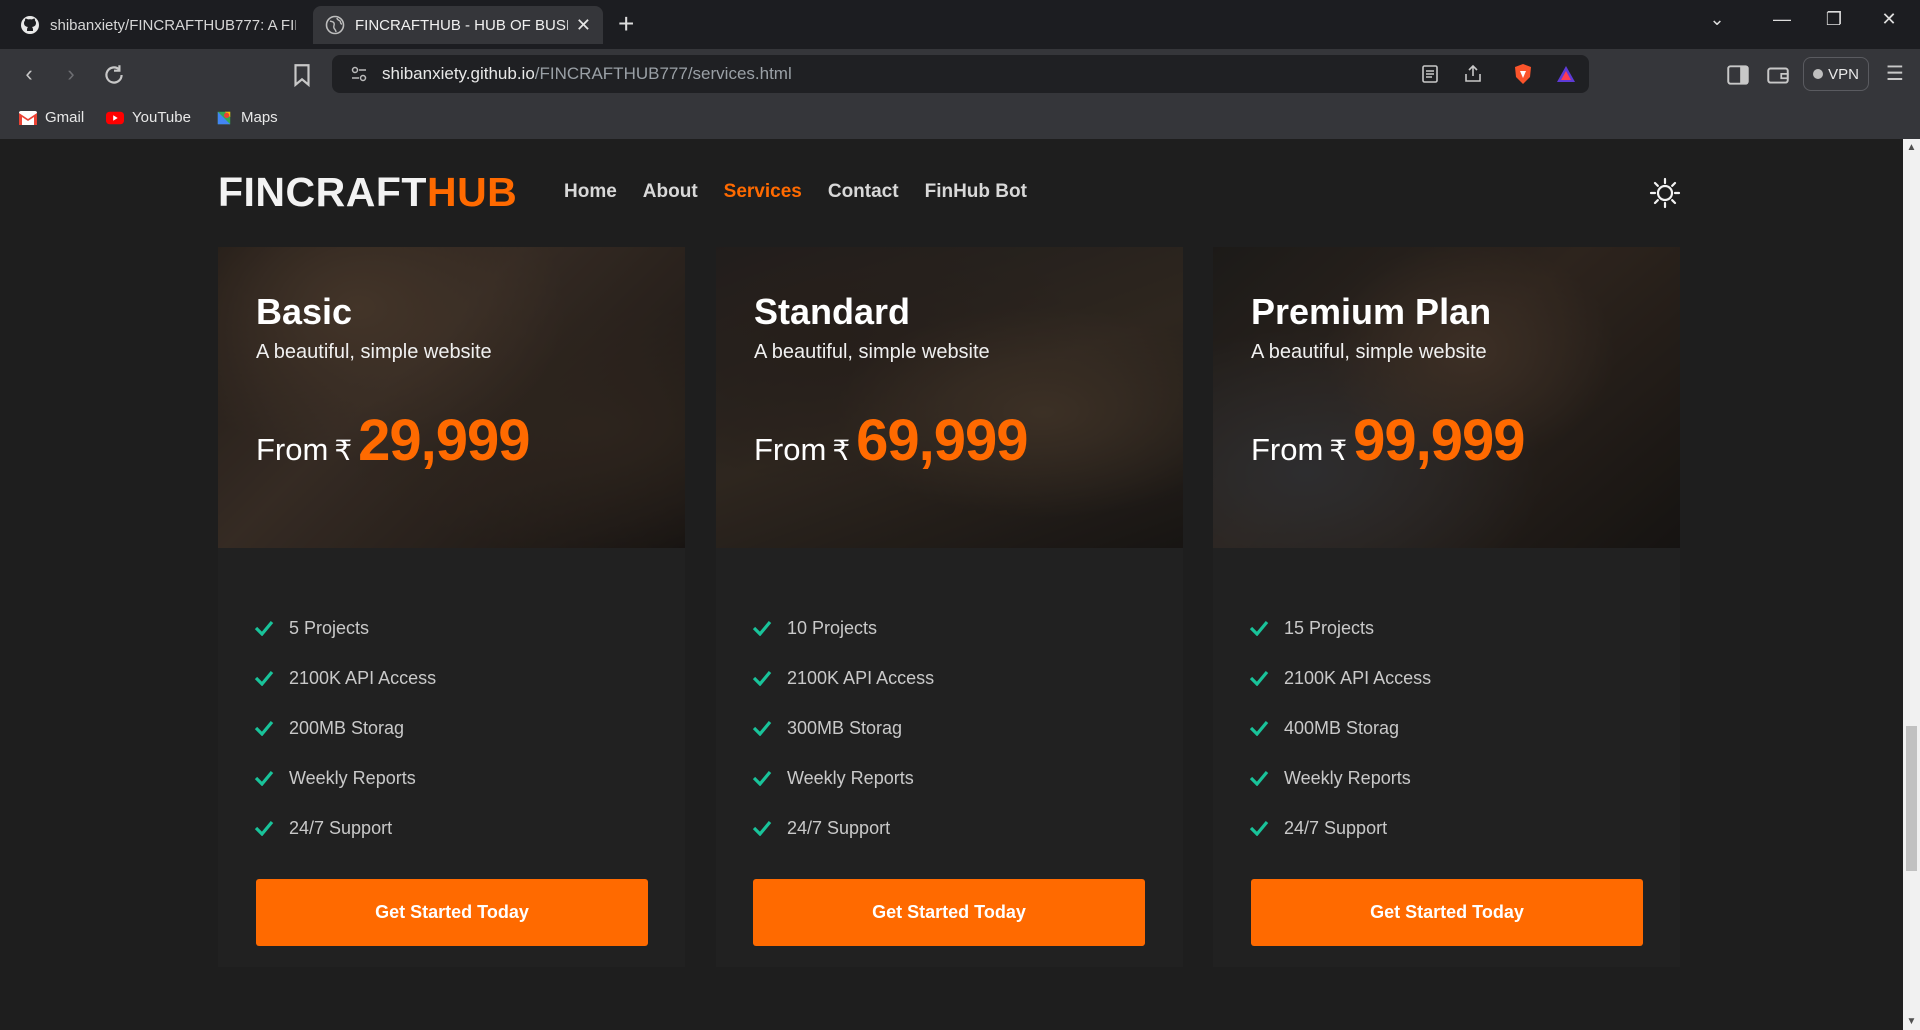  What do you see at coordinates (1447, 912) in the screenshot?
I see `get-started-button-premium: Get Started Today` at bounding box center [1447, 912].